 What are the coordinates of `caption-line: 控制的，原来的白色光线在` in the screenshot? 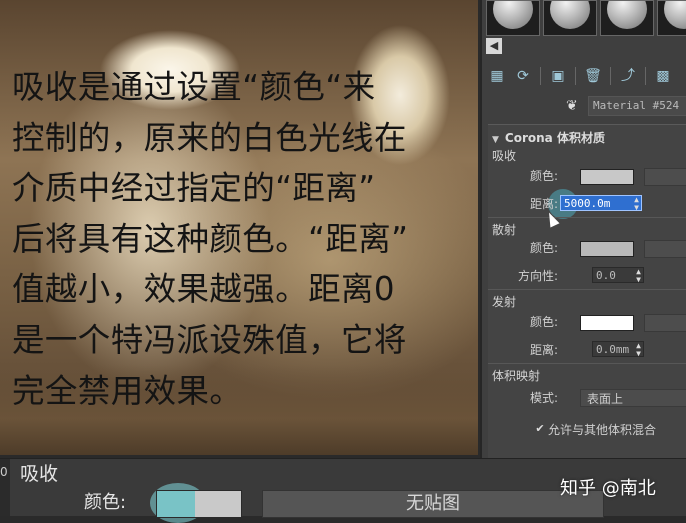 It's located at (209, 137).